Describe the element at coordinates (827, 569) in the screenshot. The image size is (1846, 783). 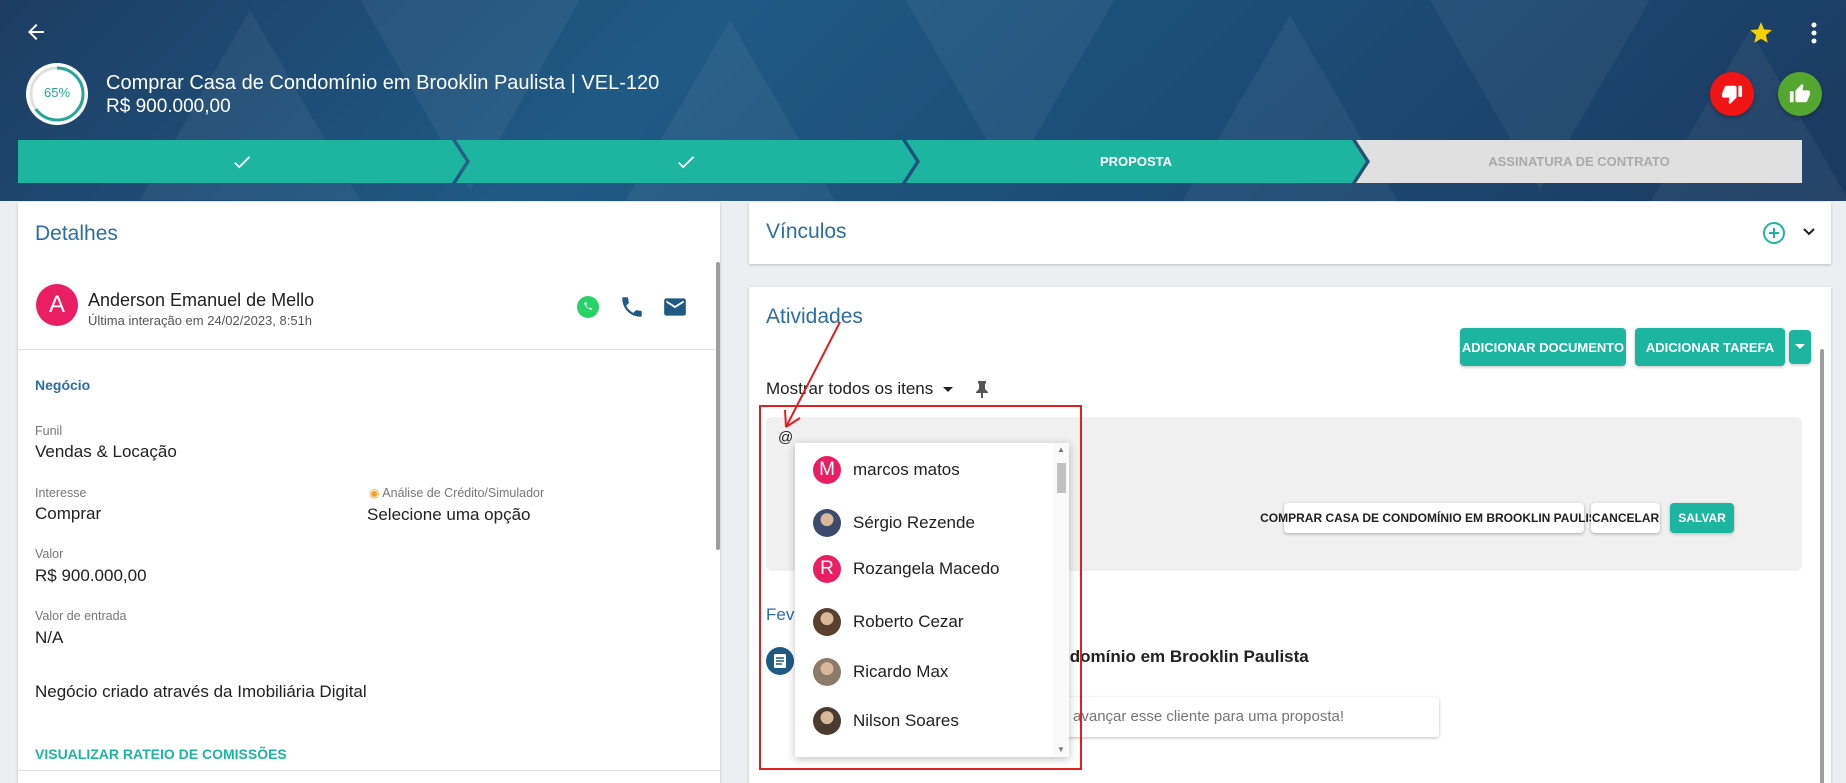
I see `avatar: R` at that location.